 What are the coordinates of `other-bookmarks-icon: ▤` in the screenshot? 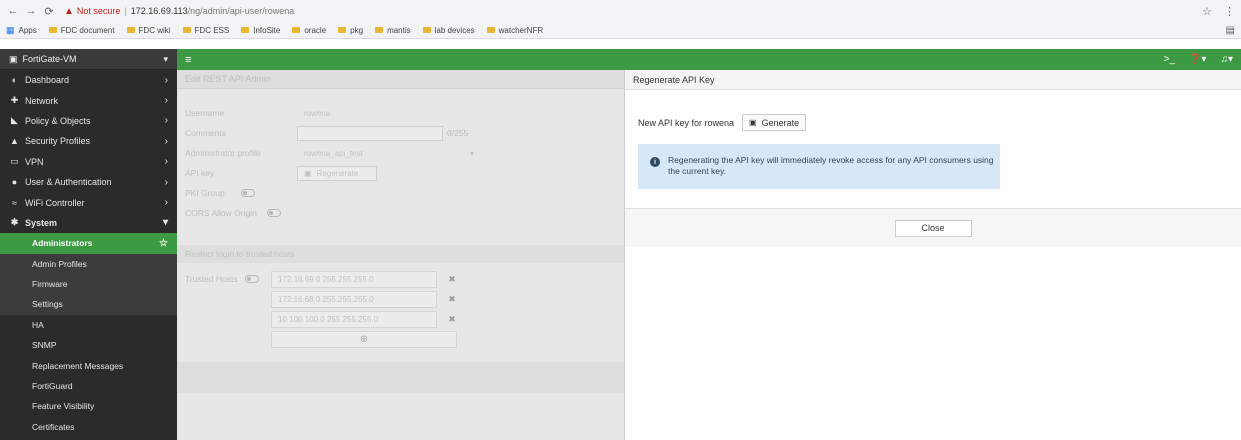 It's located at (1230, 30).